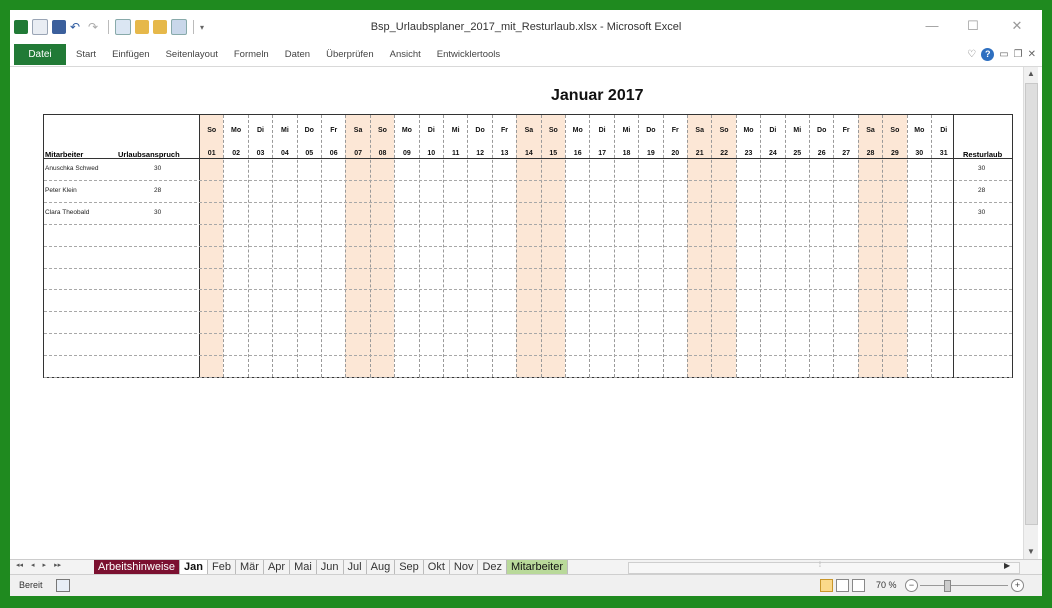 This screenshot has width=1052, height=608. Describe the element at coordinates (157, 190) in the screenshot. I see `employee-entitlement: 28` at that location.